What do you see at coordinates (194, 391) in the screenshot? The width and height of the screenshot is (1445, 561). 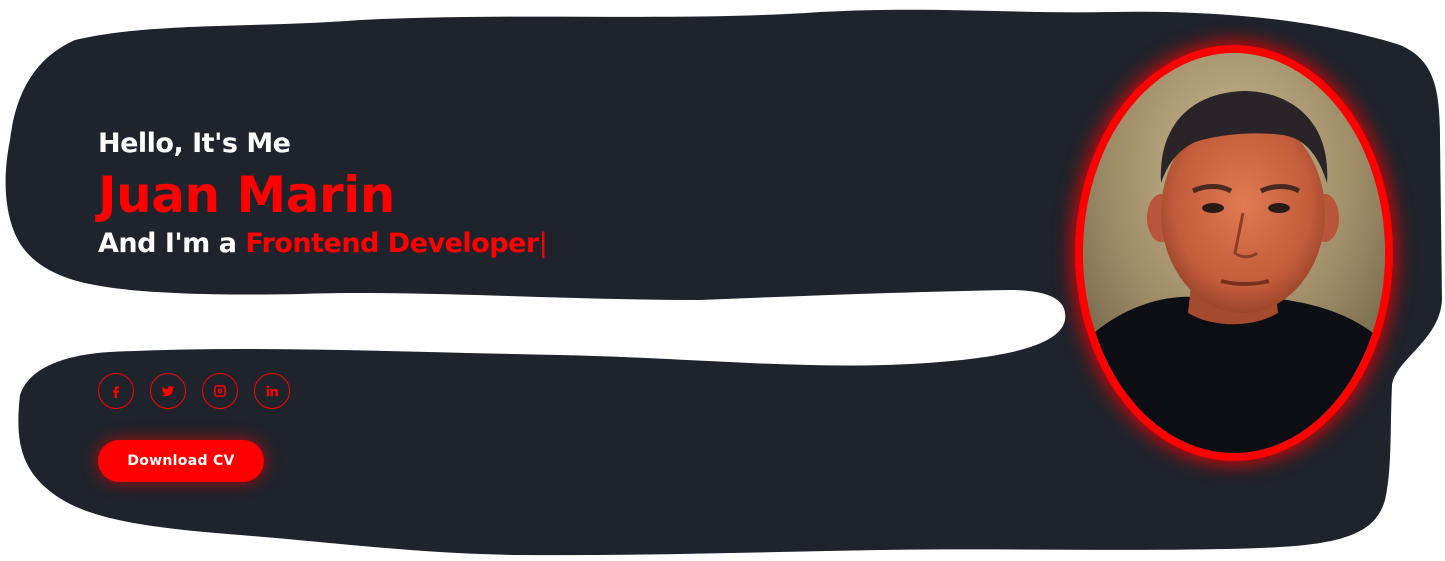 I see `social-links` at bounding box center [194, 391].